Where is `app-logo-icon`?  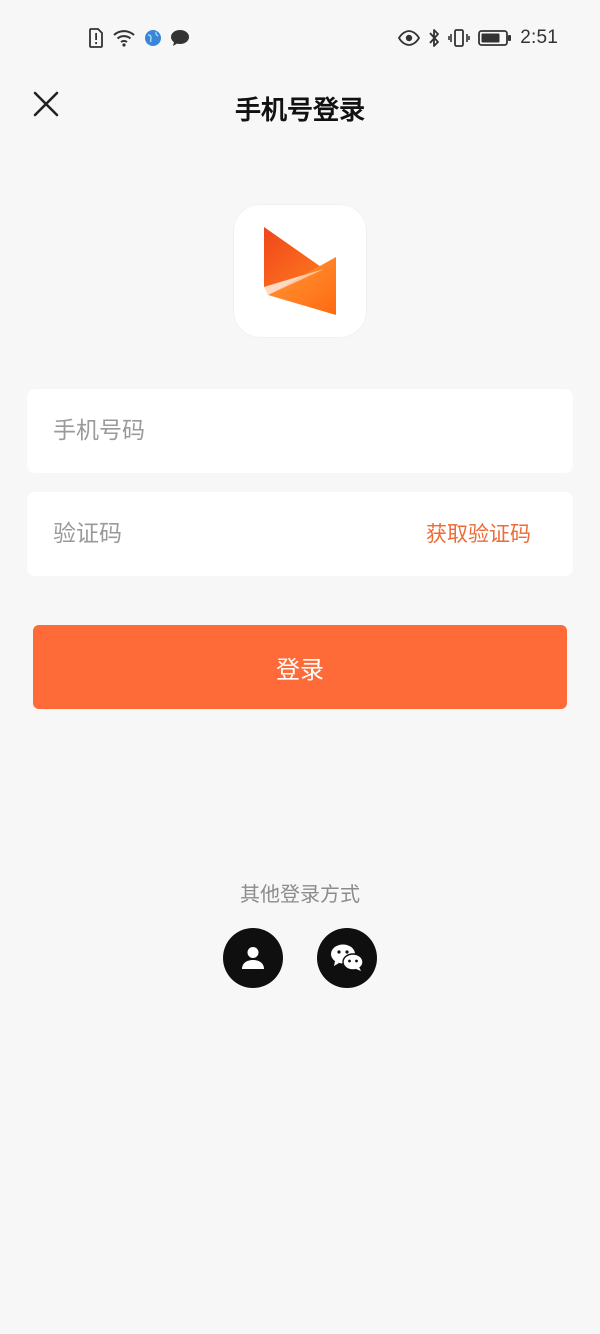 app-logo-icon is located at coordinates (300, 271).